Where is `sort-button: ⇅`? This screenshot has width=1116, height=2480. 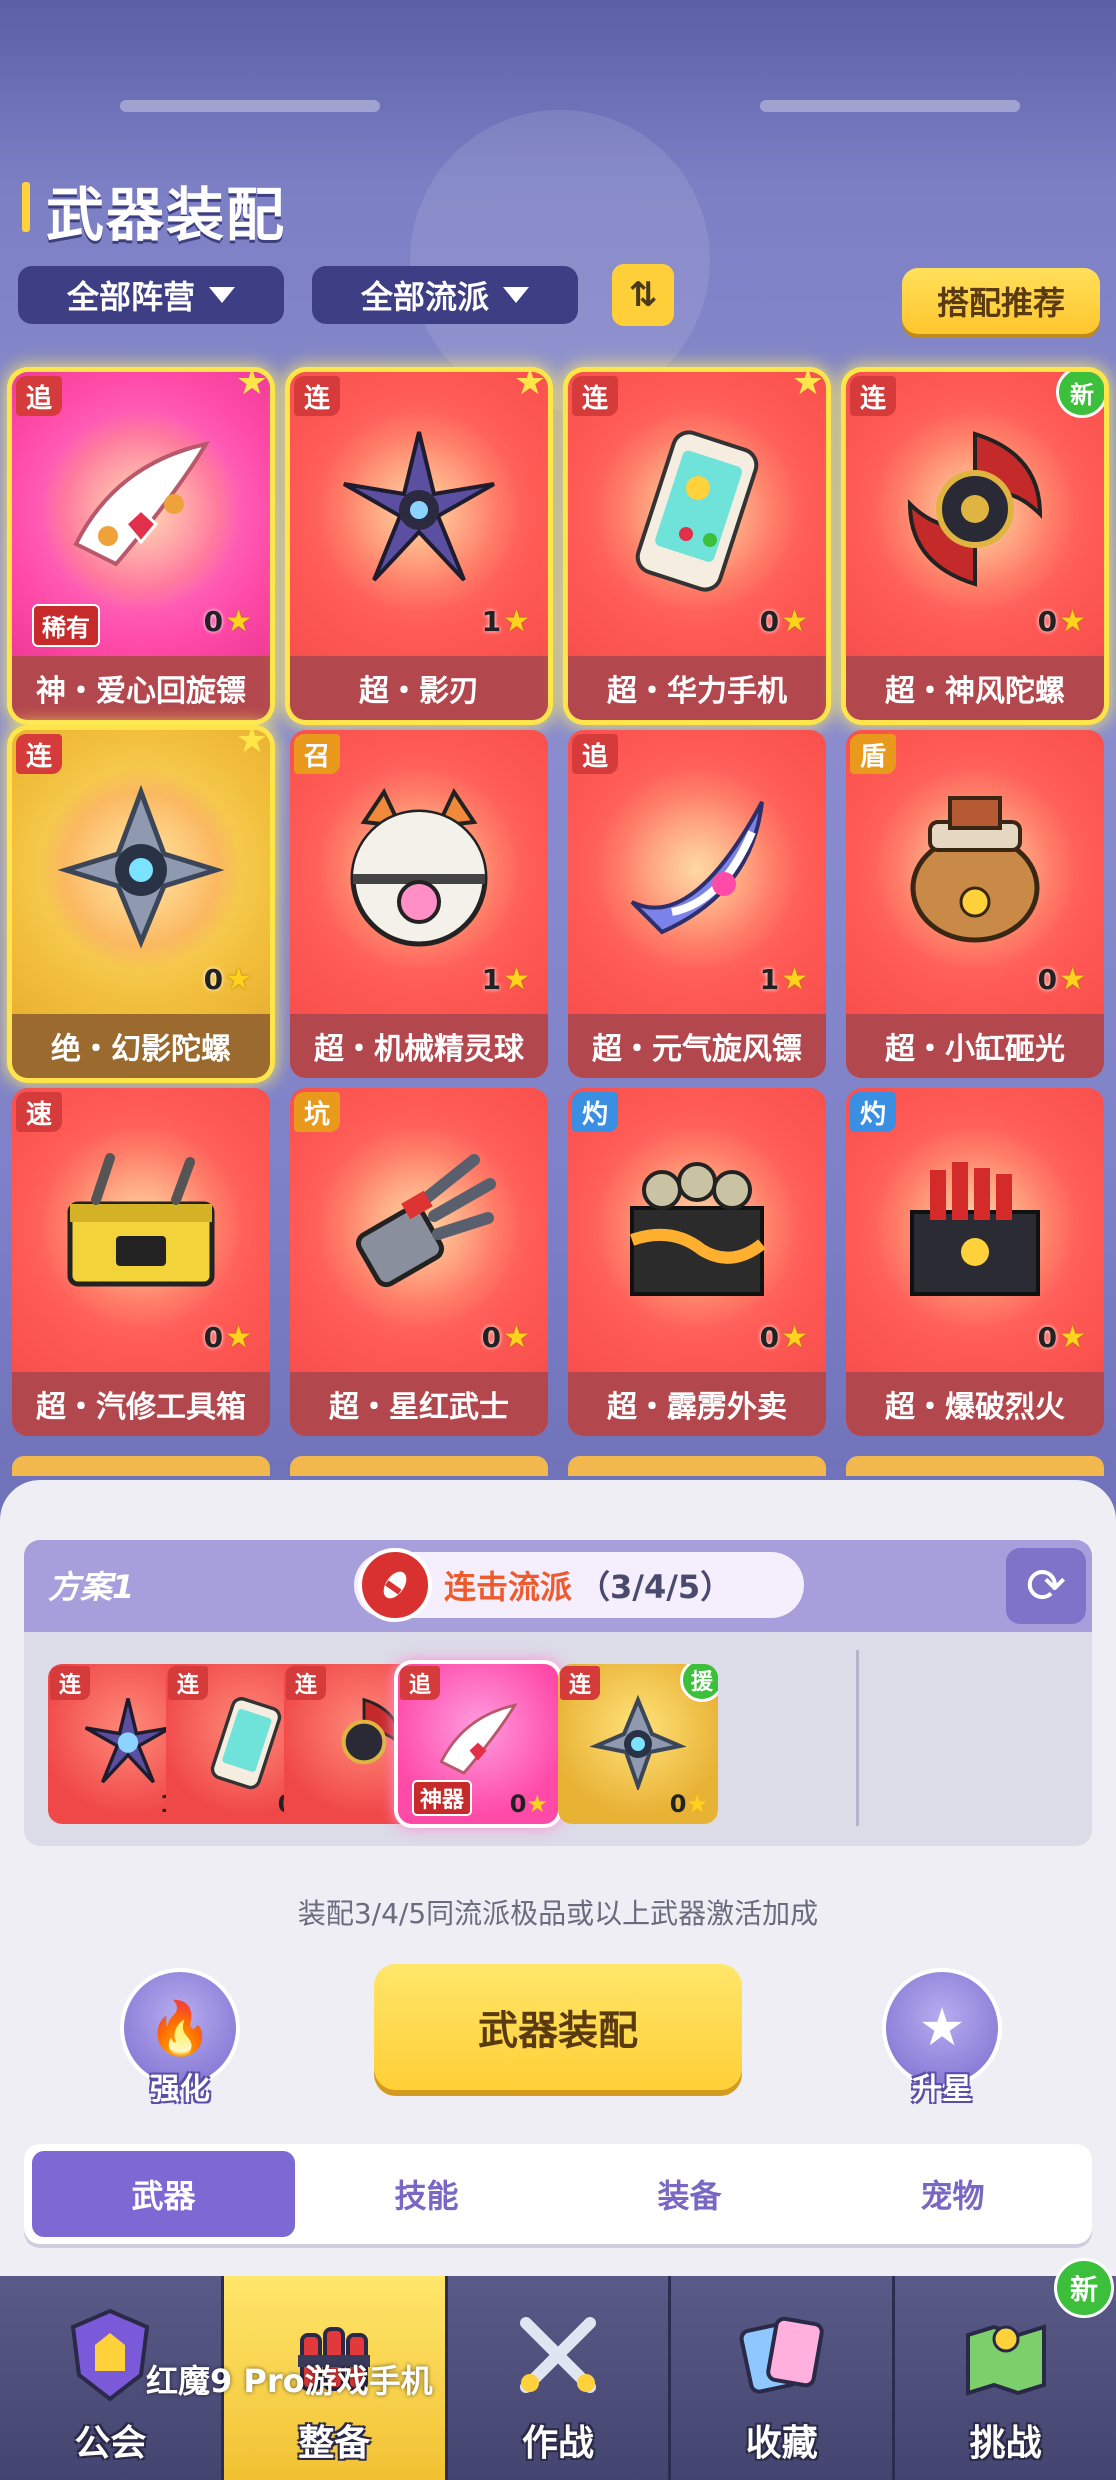
sort-button: ⇅ is located at coordinates (643, 295).